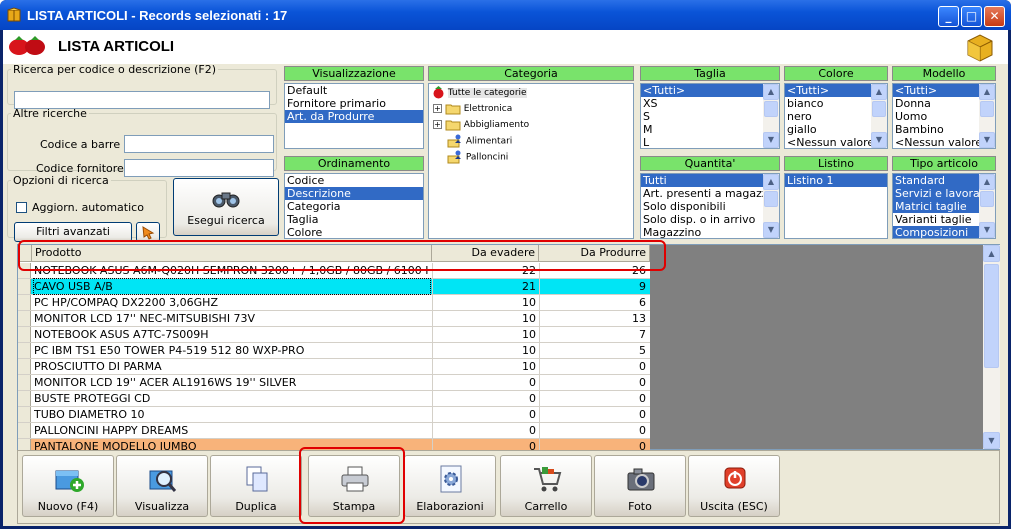 The image size is (1011, 529). I want to click on table-row: BUSTE PROTEGGI CD 0 0, so click(334, 399).